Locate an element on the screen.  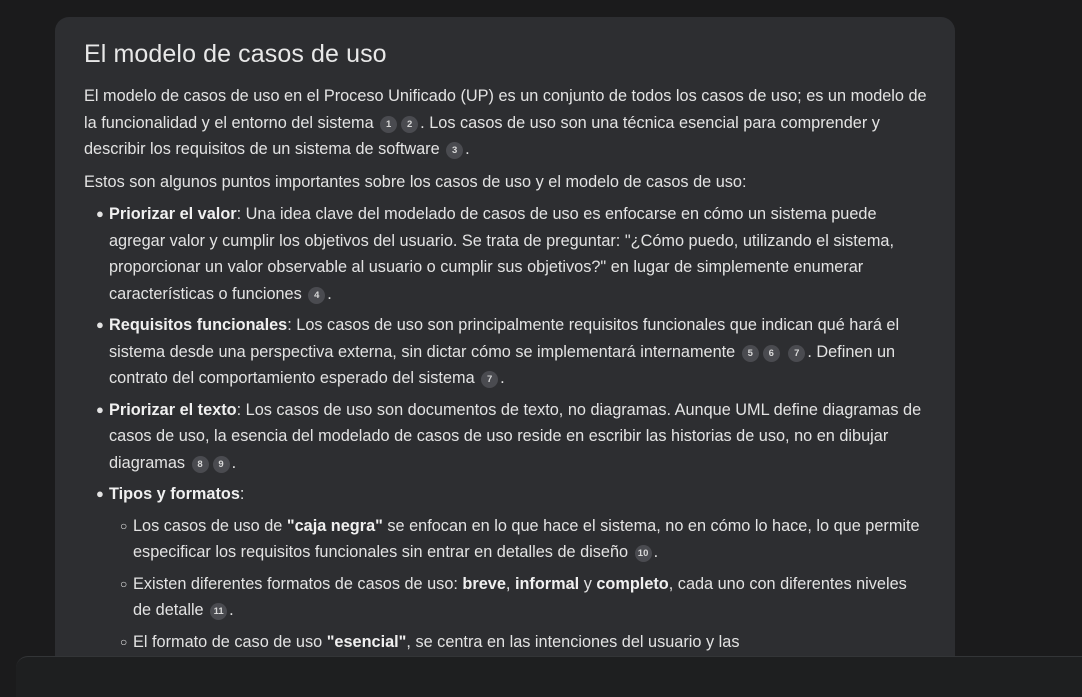
response-heading: El modelo de casos de uso is located at coordinates (235, 54).